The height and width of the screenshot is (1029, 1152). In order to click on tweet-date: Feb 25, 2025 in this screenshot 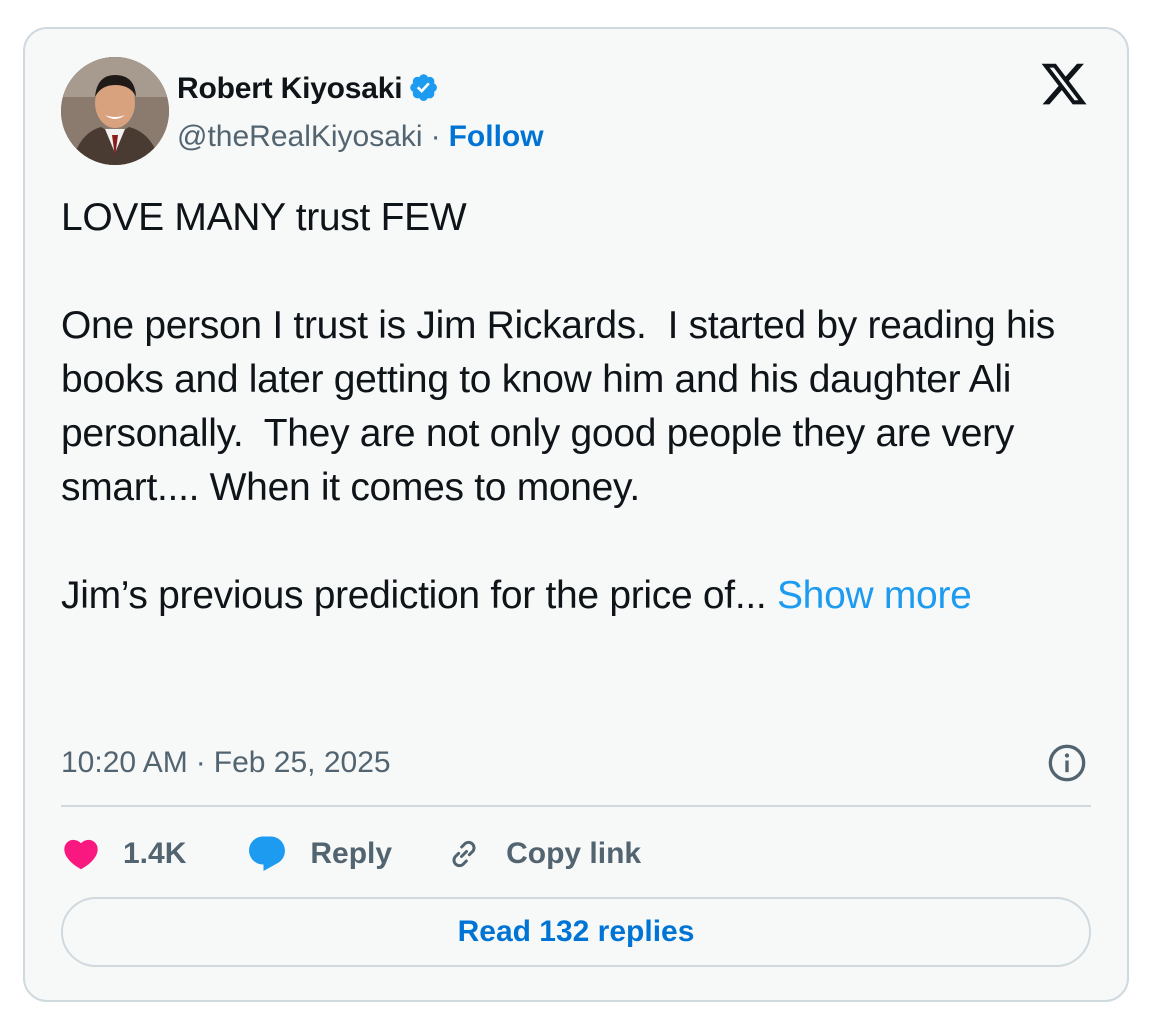, I will do `click(302, 762)`.